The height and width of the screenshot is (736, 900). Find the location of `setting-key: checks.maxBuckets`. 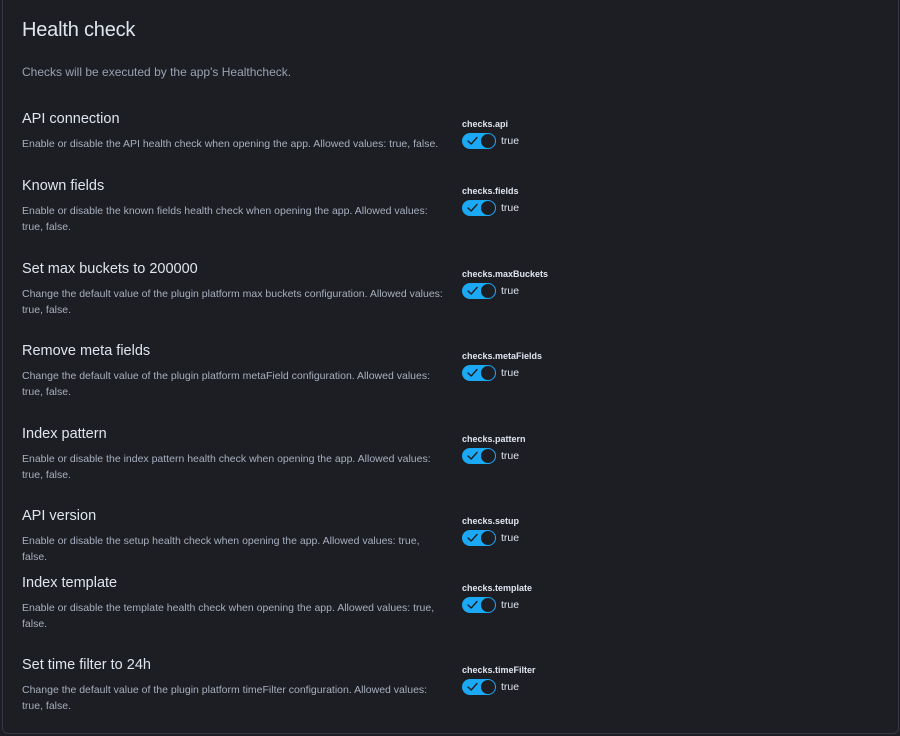

setting-key: checks.maxBuckets is located at coordinates (505, 274).